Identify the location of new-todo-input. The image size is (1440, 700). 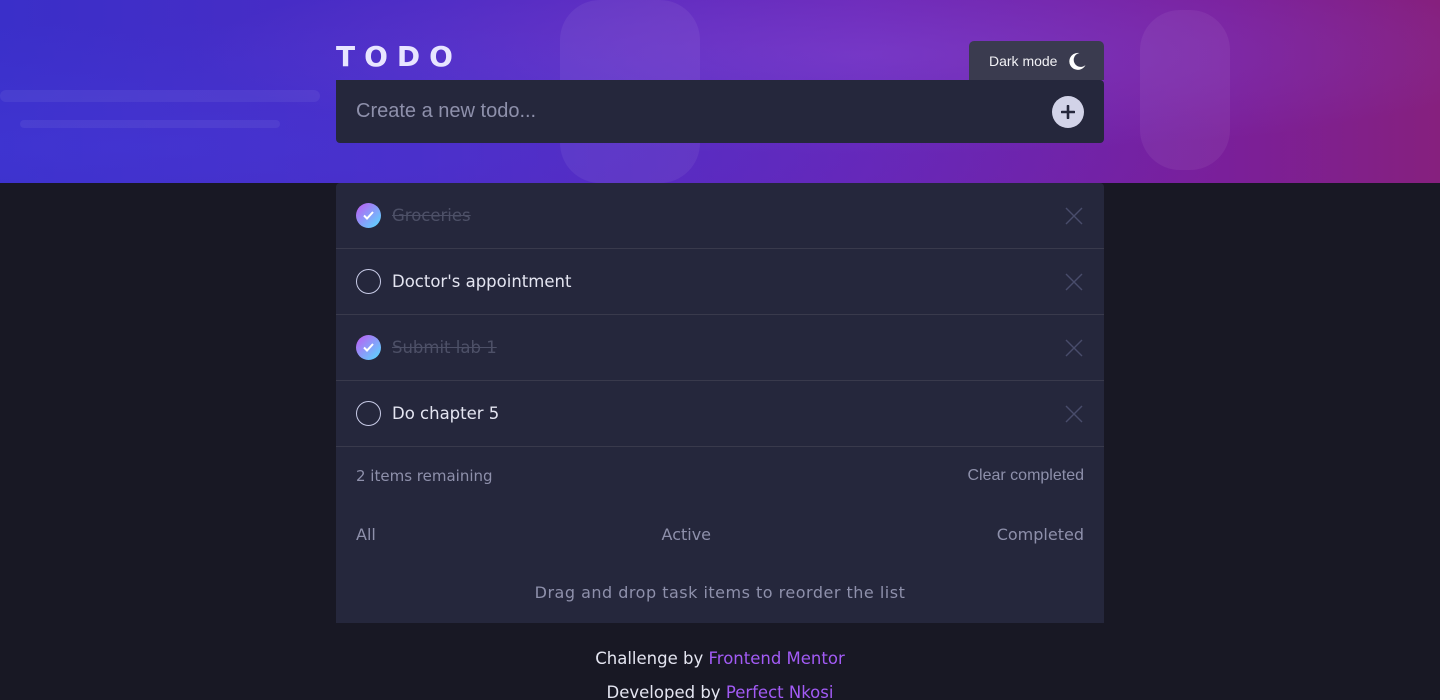
(704, 111).